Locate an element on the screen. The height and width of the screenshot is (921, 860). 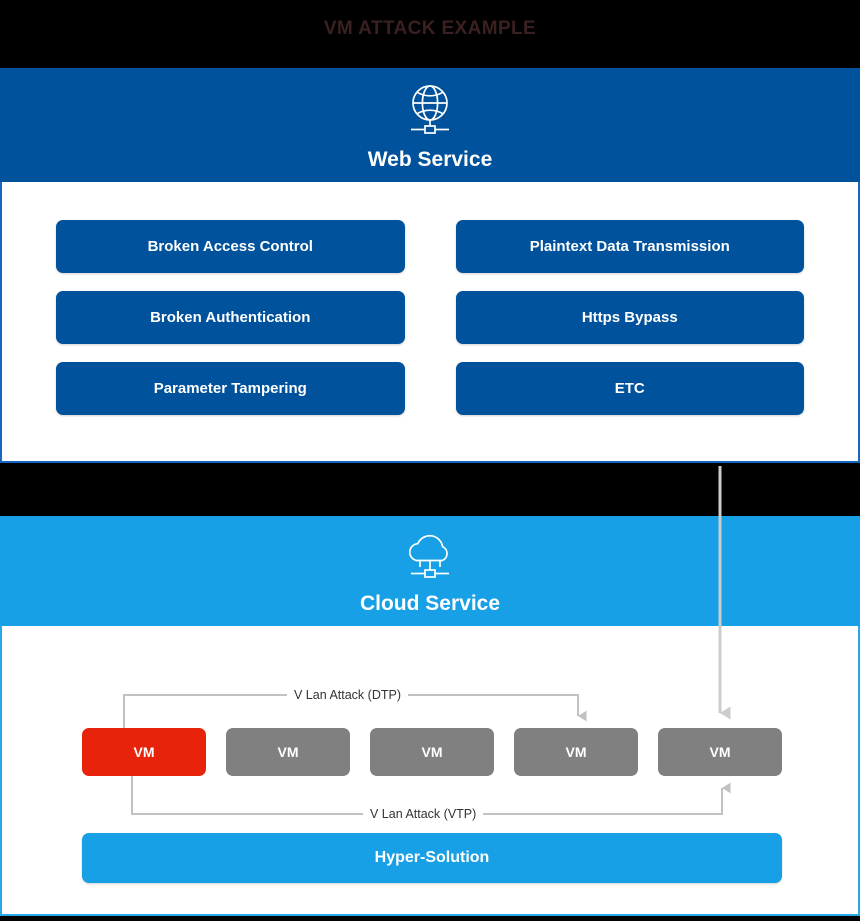
flow-label-dtp: V Lan Attack (DTP) is located at coordinates (347, 695).